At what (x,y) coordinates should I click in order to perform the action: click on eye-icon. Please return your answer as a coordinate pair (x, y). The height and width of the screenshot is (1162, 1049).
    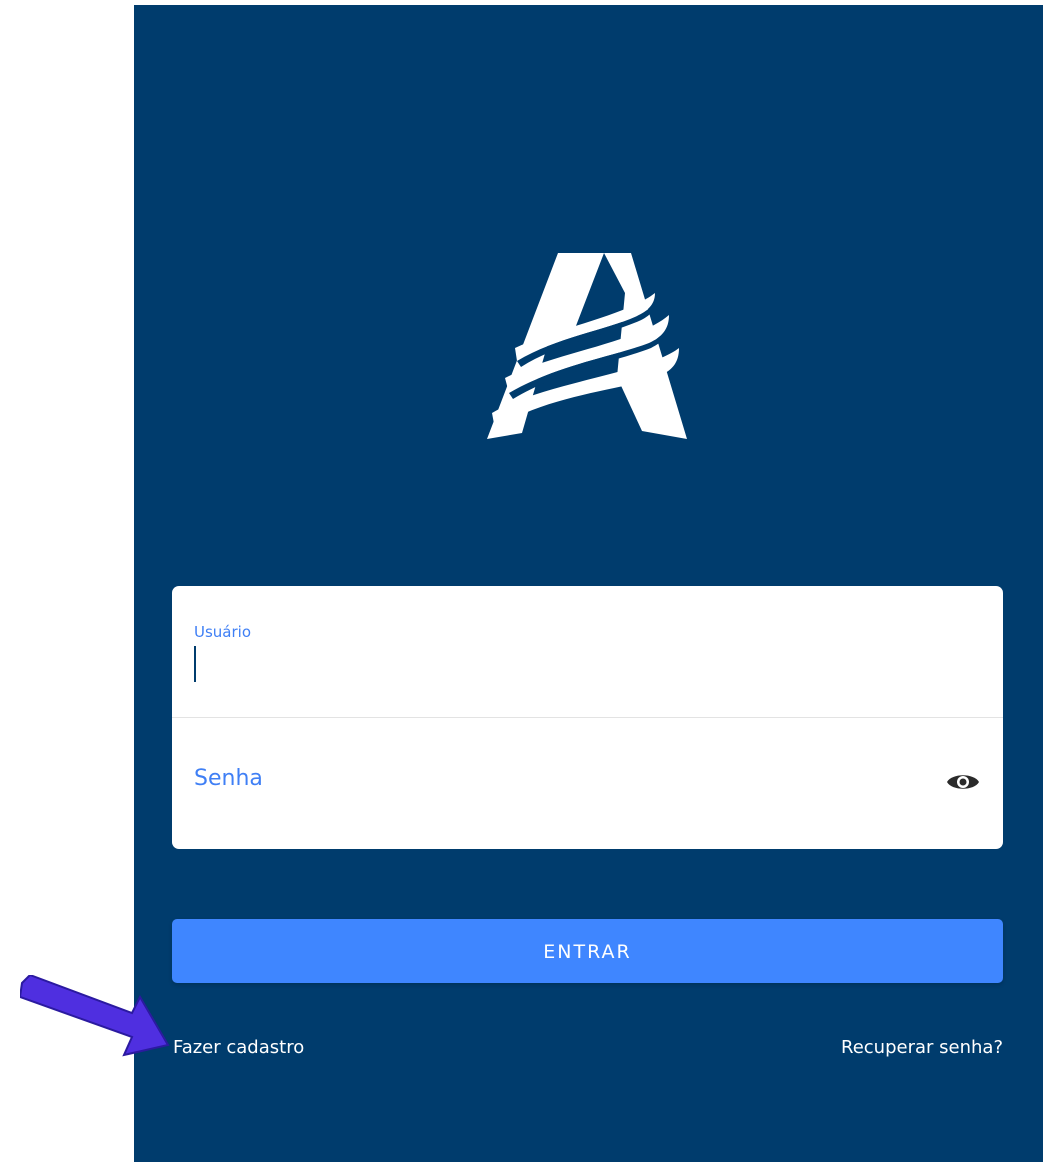
    Looking at the image, I should click on (963, 782).